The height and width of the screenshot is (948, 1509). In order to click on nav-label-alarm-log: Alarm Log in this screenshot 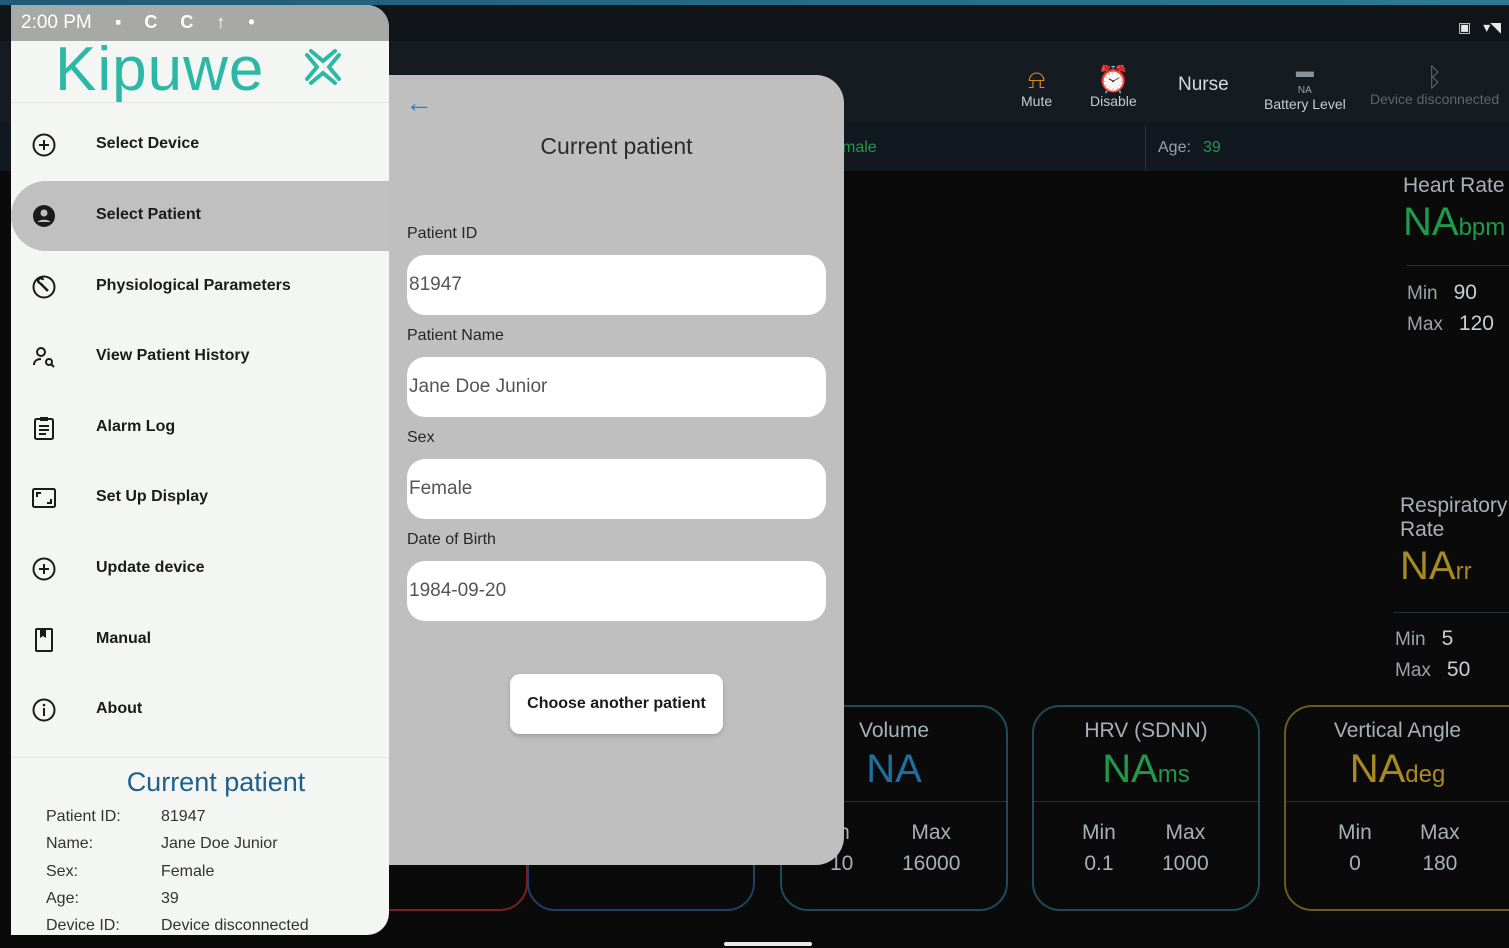, I will do `click(136, 426)`.